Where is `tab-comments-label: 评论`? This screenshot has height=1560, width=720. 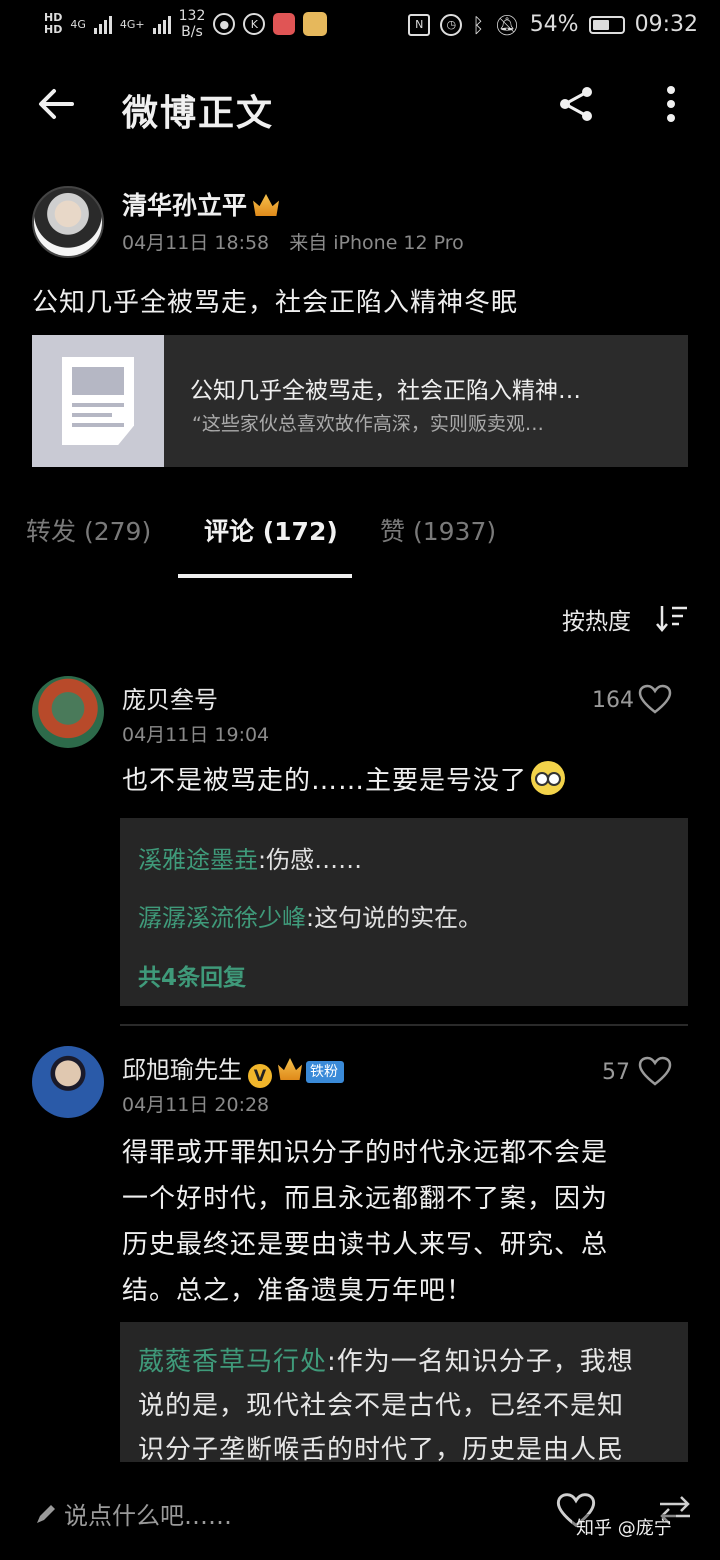
tab-comments-label: 评论 is located at coordinates (229, 531).